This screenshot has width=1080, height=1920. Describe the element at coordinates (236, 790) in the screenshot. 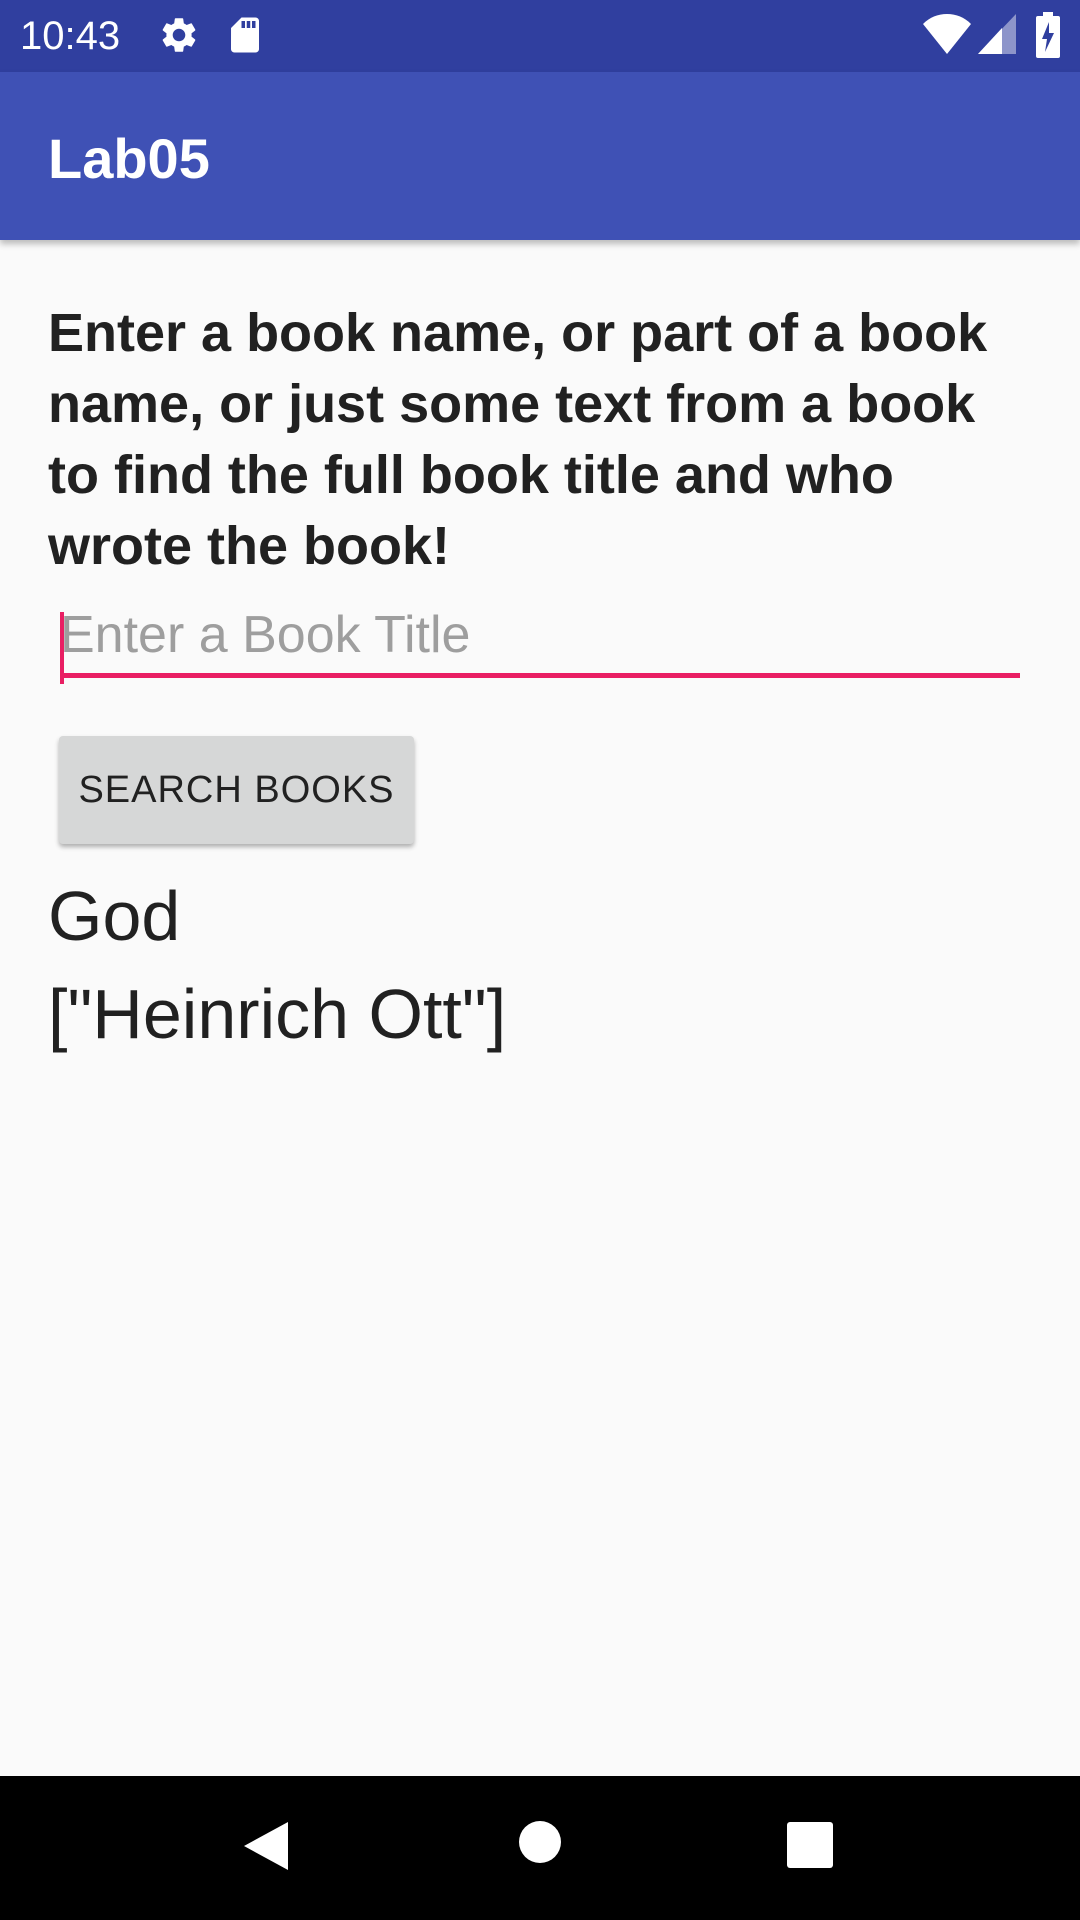

I see `search-books-button: SEARCH BOOKS` at that location.